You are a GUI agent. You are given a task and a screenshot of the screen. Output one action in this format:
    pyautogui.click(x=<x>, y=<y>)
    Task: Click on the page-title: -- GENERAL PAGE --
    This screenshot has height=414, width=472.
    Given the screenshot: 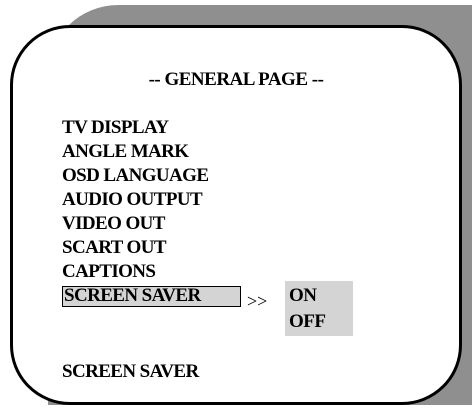 What is the action you would take?
    pyautogui.click(x=236, y=79)
    